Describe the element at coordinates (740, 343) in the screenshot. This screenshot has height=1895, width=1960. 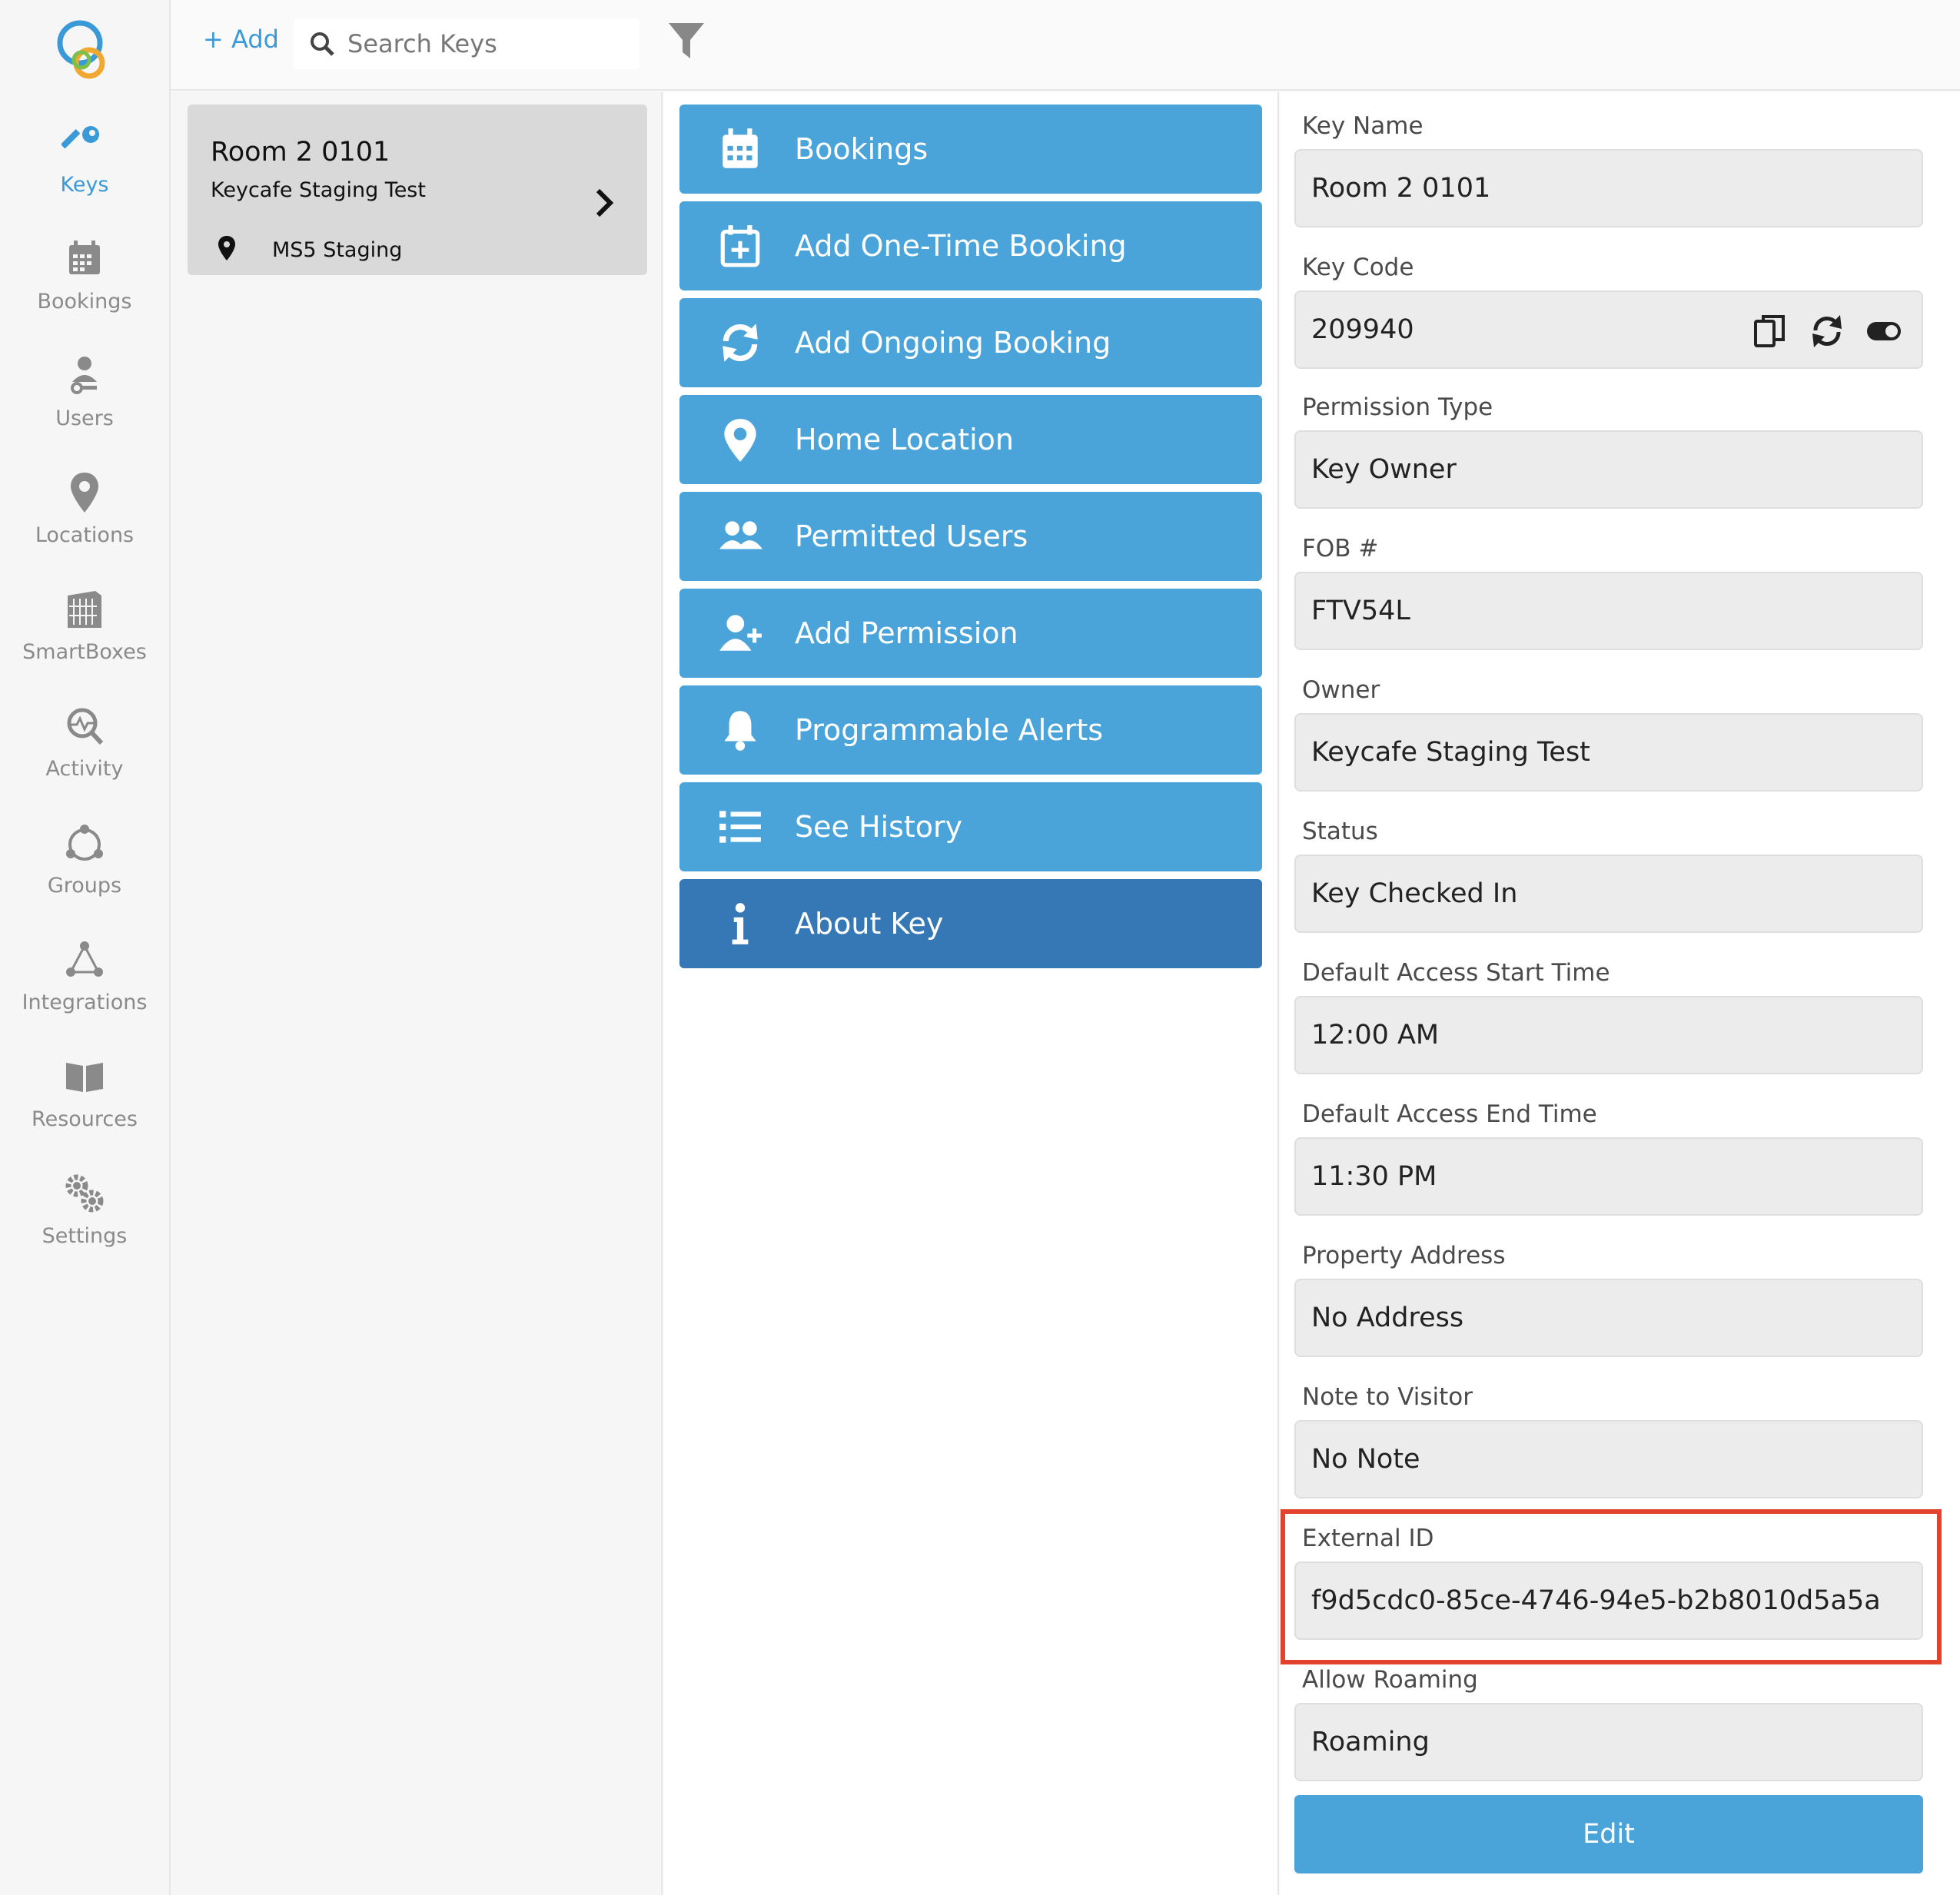
I see `refresh-icon` at that location.